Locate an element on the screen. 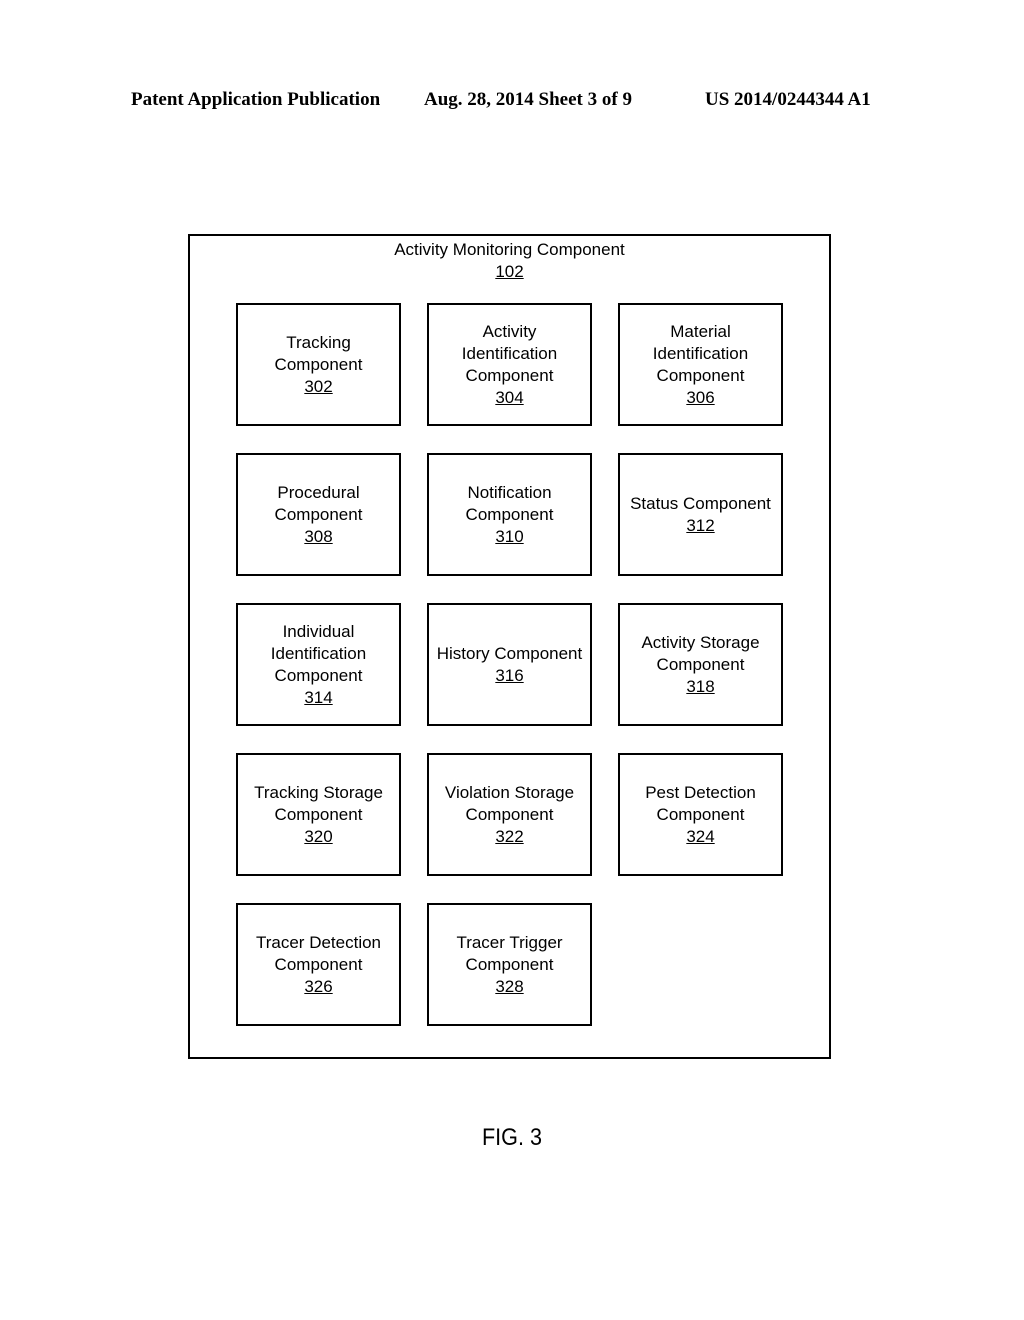 The image size is (1024, 1320). component-number: 314 is located at coordinates (318, 697).